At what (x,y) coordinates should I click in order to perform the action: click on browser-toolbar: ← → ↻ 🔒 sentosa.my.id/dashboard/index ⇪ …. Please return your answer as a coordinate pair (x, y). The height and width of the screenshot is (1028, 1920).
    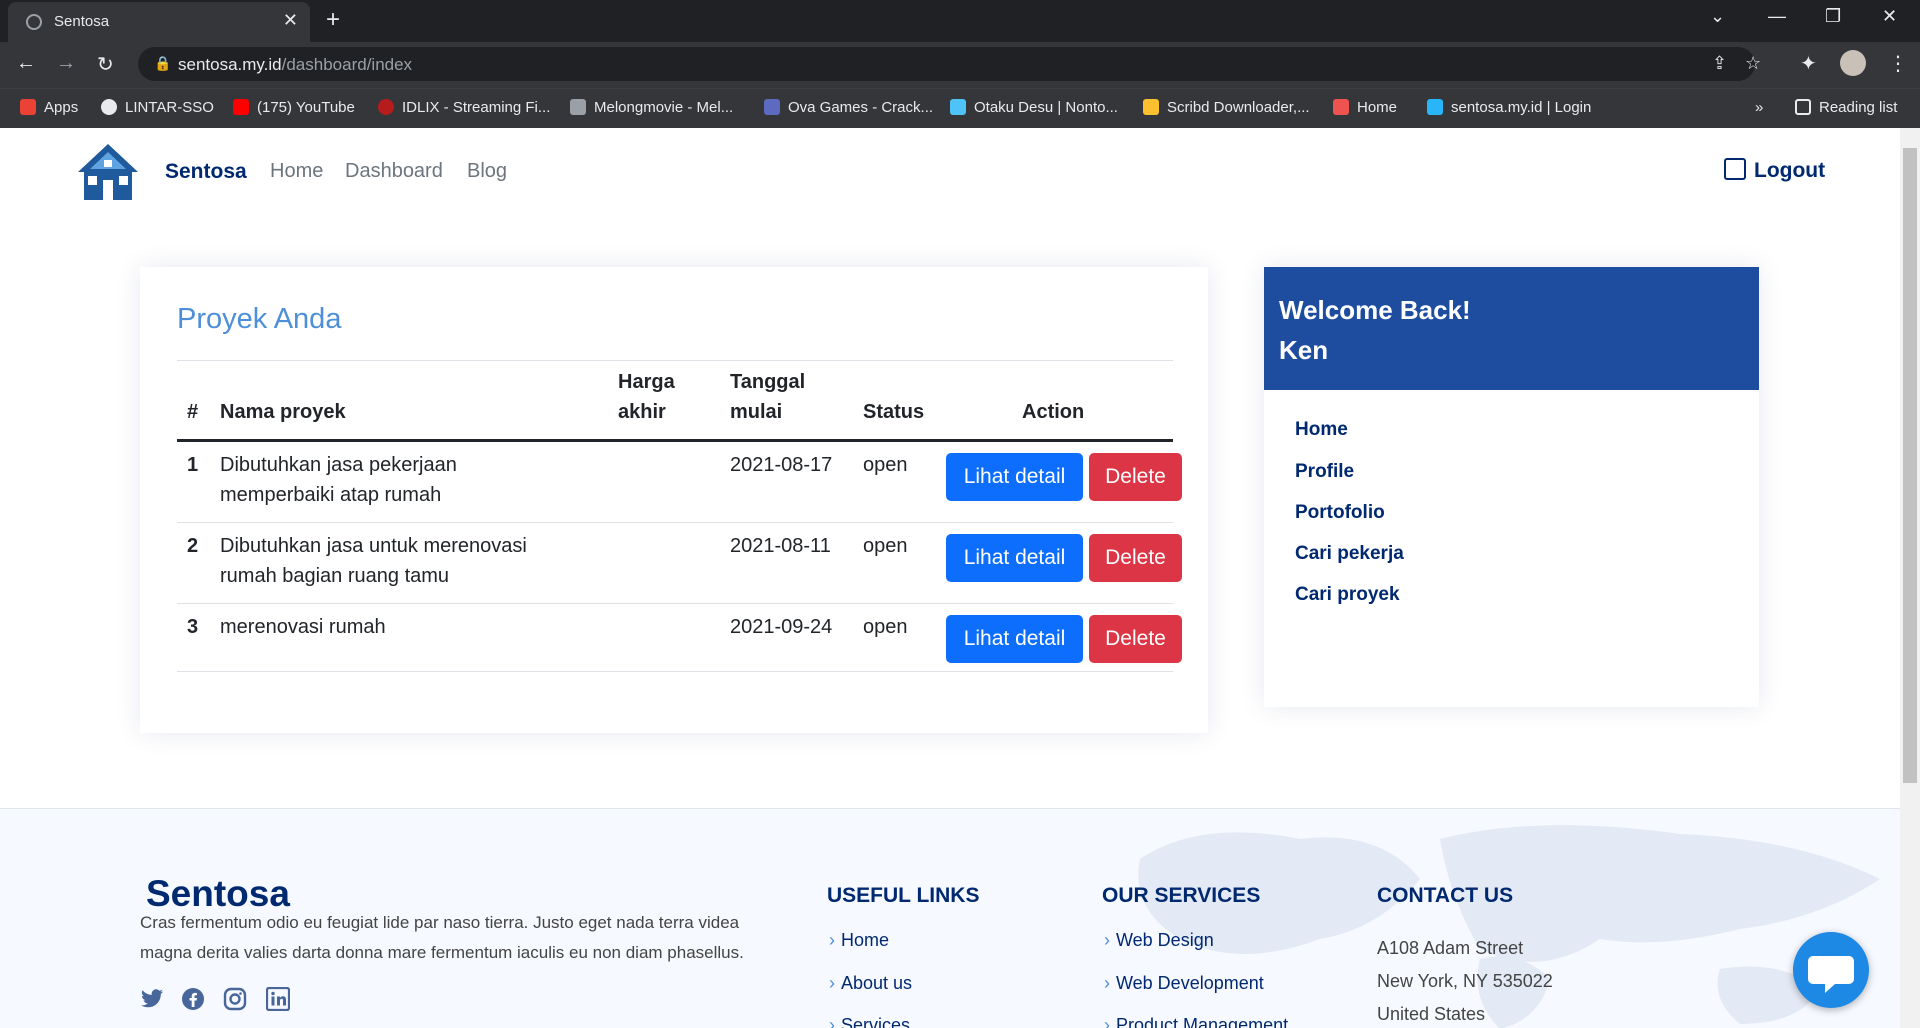
    Looking at the image, I should click on (960, 65).